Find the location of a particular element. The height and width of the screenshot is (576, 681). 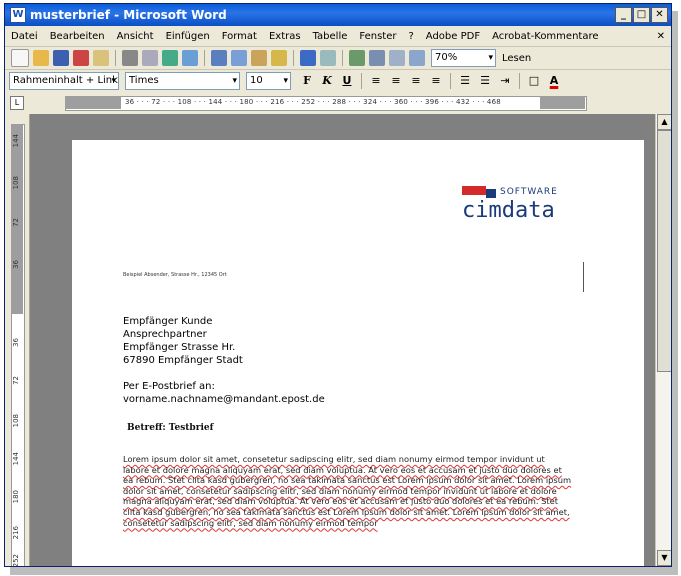

cimdata-logo: SOFTWARE cimdata is located at coordinates (527, 204).